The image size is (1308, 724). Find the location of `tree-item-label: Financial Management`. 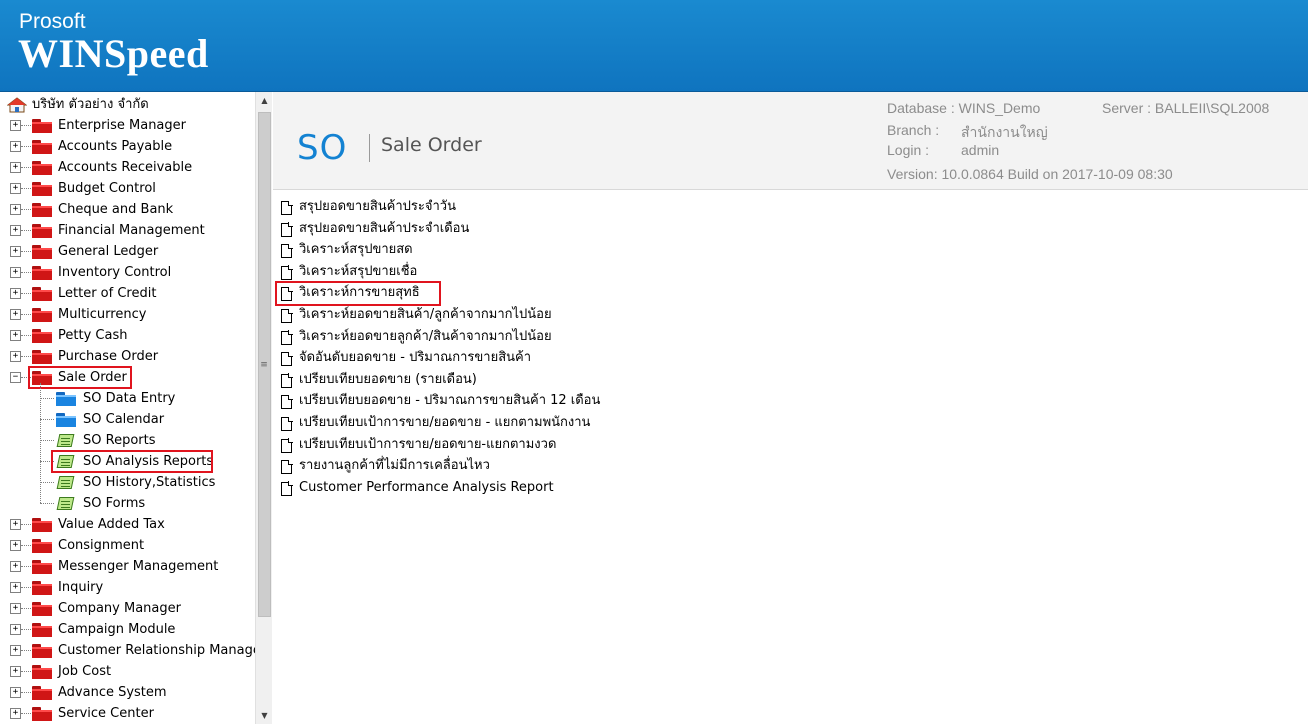

tree-item-label: Financial Management is located at coordinates (131, 230).